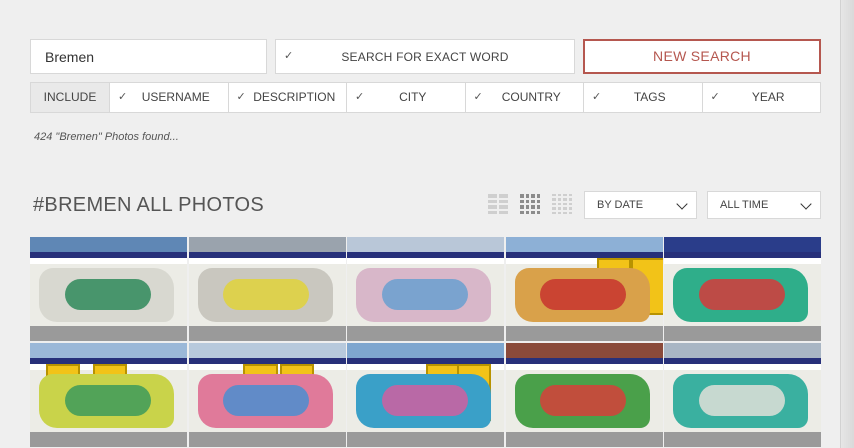 The image size is (854, 448). I want to click on search-input, so click(148, 56).